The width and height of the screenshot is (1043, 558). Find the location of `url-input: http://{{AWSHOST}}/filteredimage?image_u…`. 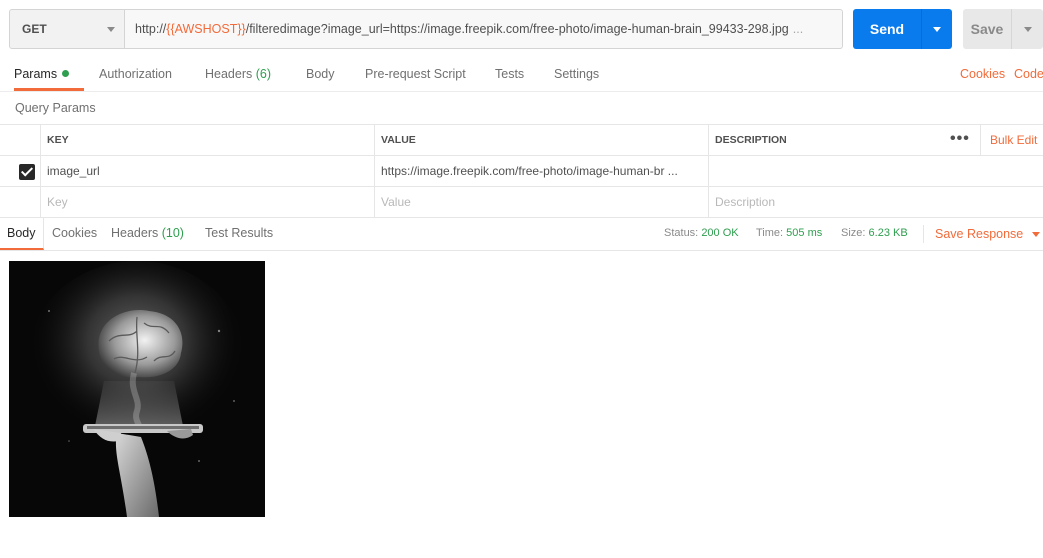

url-input: http://{{AWSHOST}}/filteredimage?image_u… is located at coordinates (484, 29).